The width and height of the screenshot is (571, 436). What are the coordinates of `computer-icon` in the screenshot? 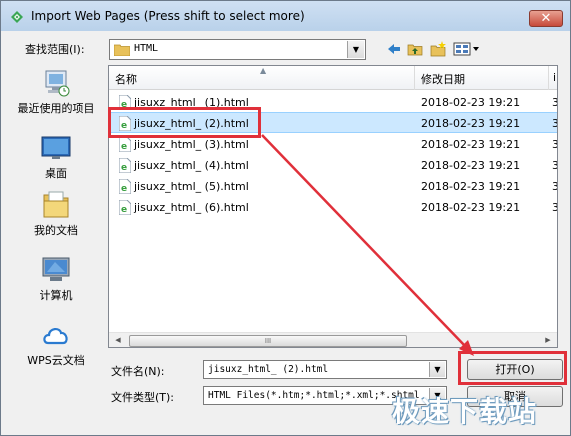 It's located at (56, 269).